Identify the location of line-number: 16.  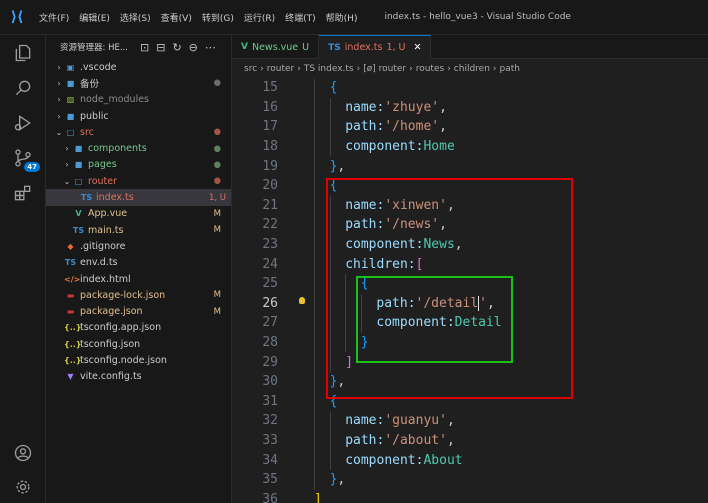
(270, 107).